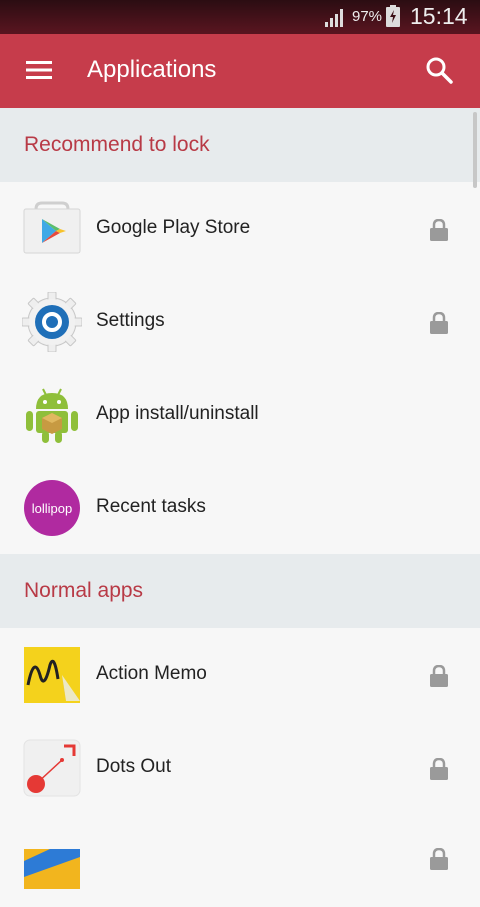 This screenshot has height=907, width=480. Describe the element at coordinates (240, 767) in the screenshot. I see `list-item-dots-out: Dots Out` at that location.